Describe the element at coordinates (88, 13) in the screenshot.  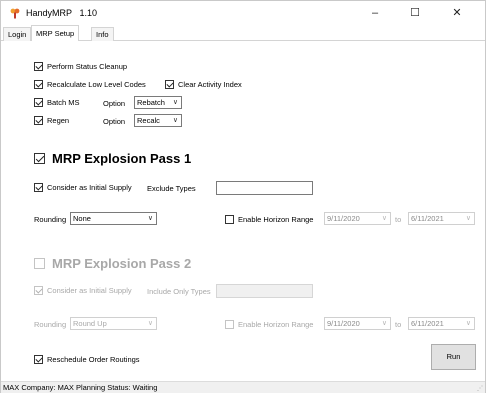
I see `app-version: 1.10` at that location.